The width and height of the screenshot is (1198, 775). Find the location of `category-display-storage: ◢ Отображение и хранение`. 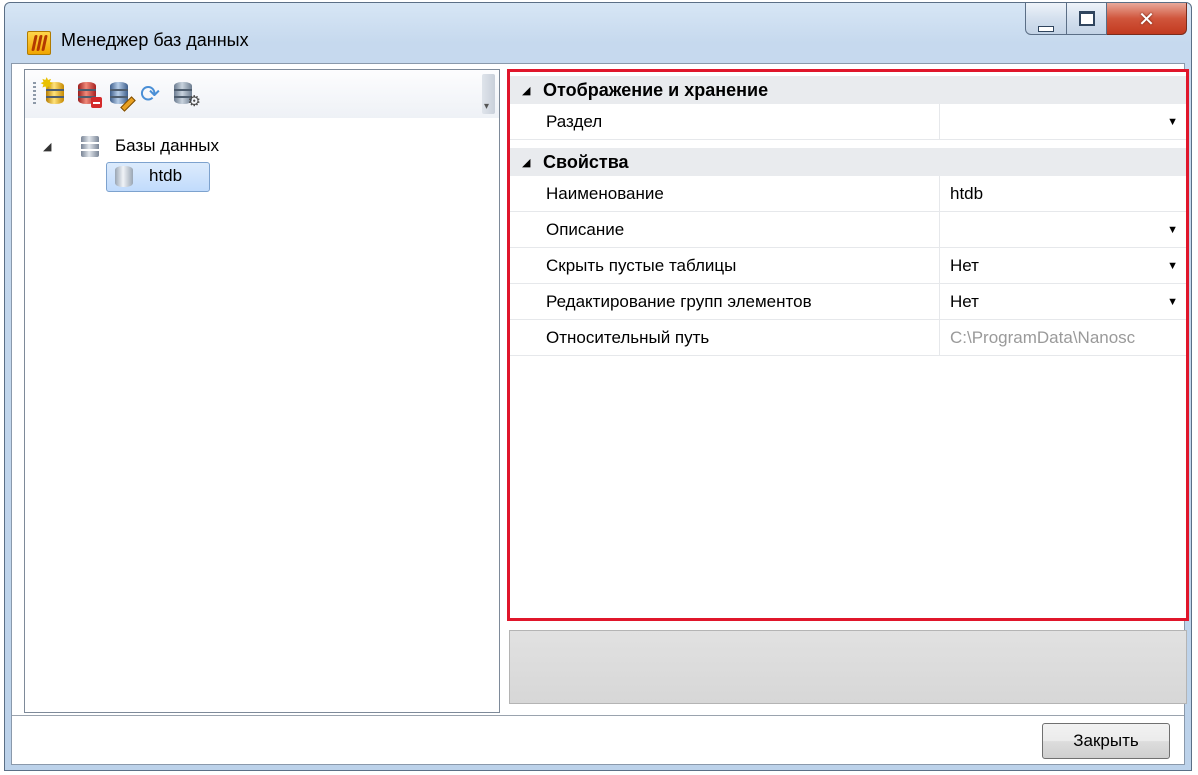

category-display-storage: ◢ Отображение и хранение is located at coordinates (848, 90).